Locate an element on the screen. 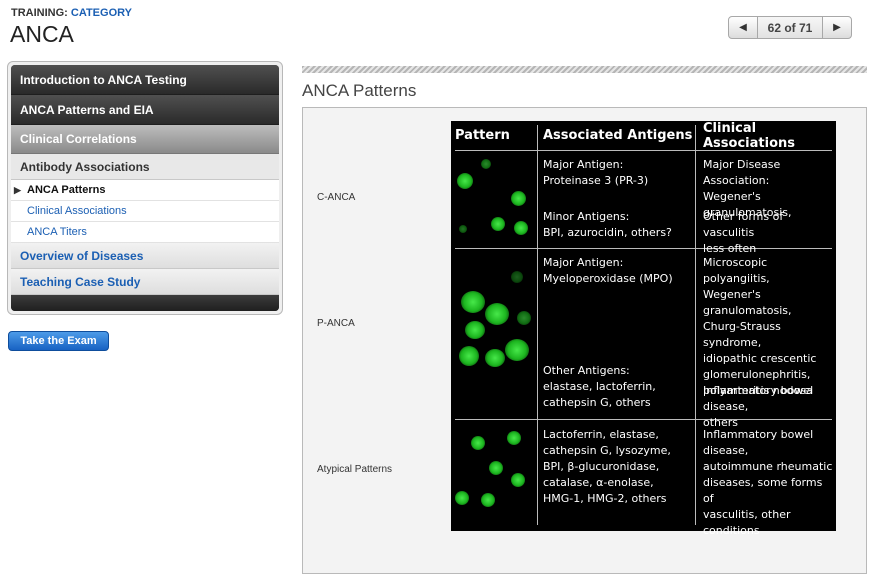 The height and width of the screenshot is (588, 877). nav-item-clinical-correlations: Clinical Correlations is located at coordinates (145, 139).